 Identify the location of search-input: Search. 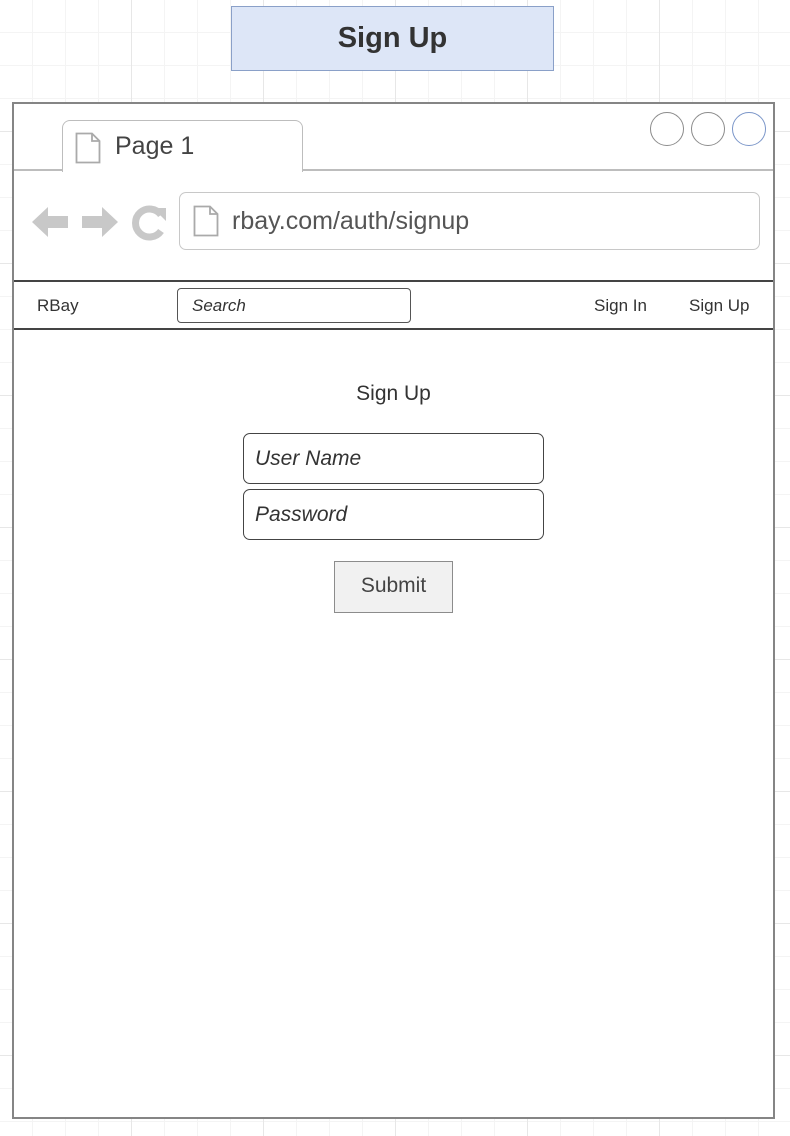
(294, 305).